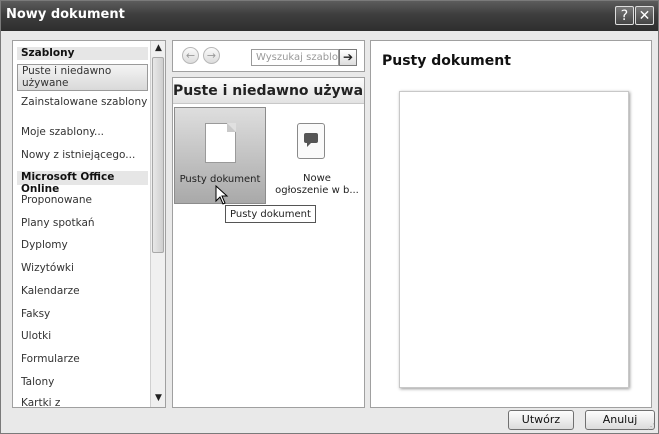 Image resolution: width=659 pixels, height=434 pixels. Describe the element at coordinates (82, 77) in the screenshot. I see `sidebar-item-blank-recent: Puste i niedawno używane` at that location.